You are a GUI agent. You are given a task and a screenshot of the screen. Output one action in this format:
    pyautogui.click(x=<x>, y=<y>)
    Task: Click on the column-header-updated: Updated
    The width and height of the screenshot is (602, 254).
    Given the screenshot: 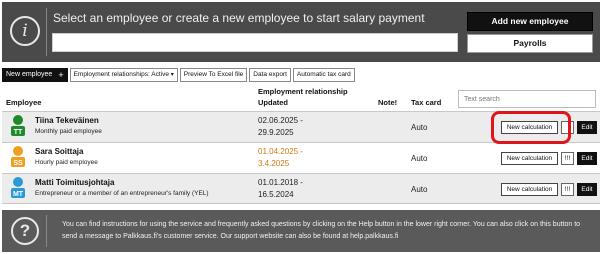 What is the action you would take?
    pyautogui.click(x=273, y=102)
    